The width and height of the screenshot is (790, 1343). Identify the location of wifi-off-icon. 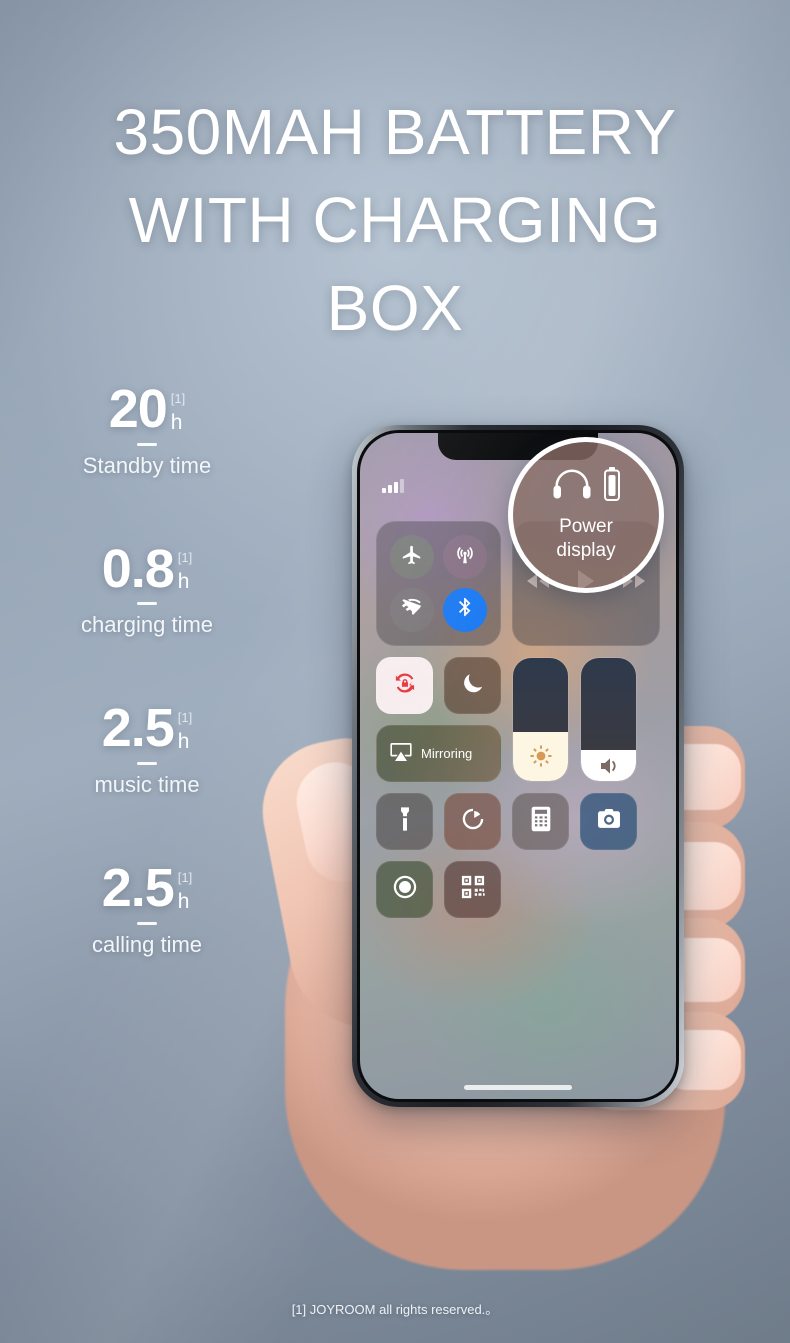
(412, 609).